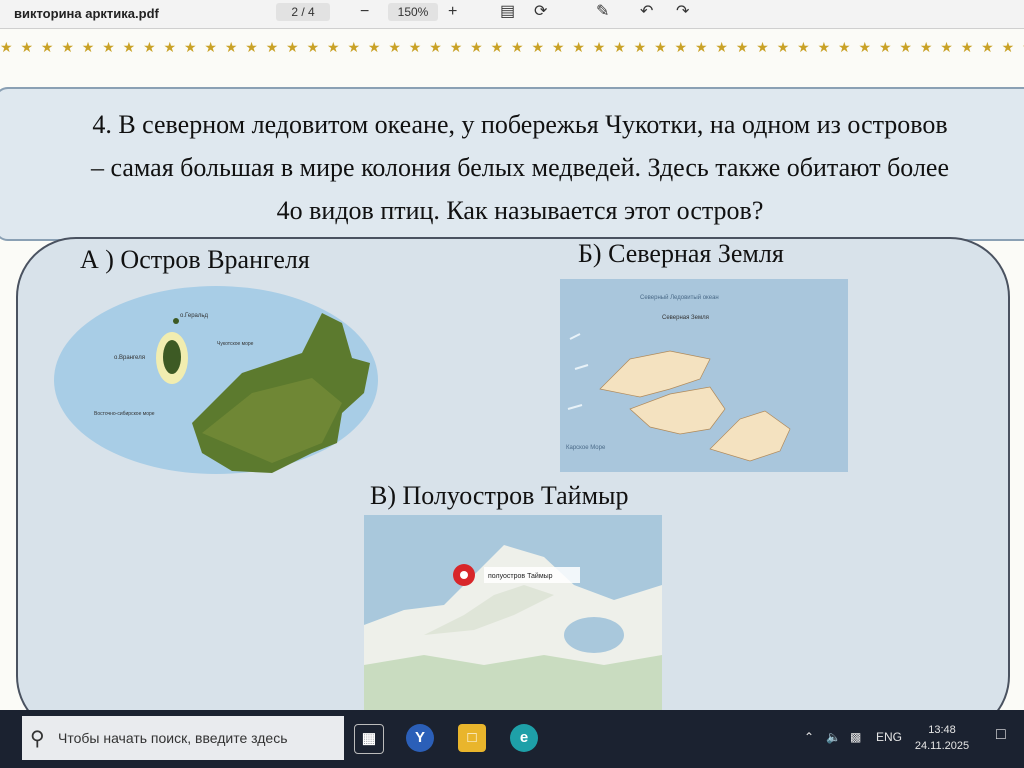  Describe the element at coordinates (86, 13) in the screenshot. I see `document-title: викторина арктика.pdf` at that location.